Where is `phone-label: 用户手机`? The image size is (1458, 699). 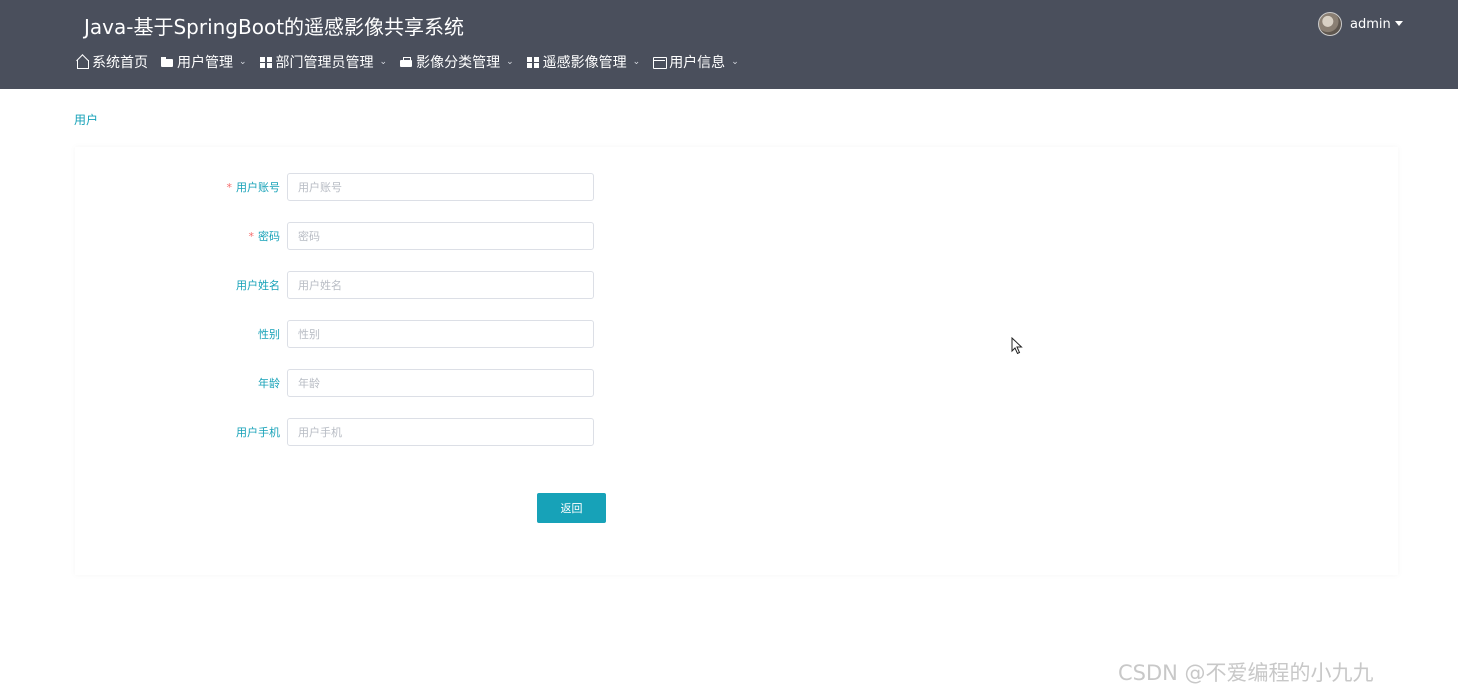
phone-label: 用户手机 is located at coordinates (258, 432).